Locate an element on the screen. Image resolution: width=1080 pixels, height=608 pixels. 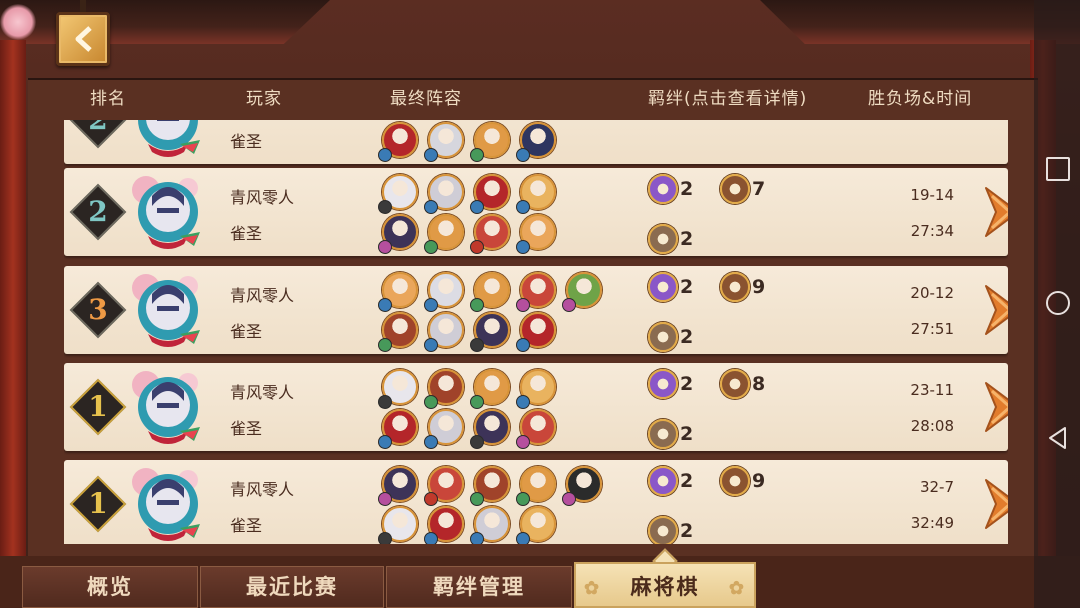
home-icon is located at coordinates (1058, 303).